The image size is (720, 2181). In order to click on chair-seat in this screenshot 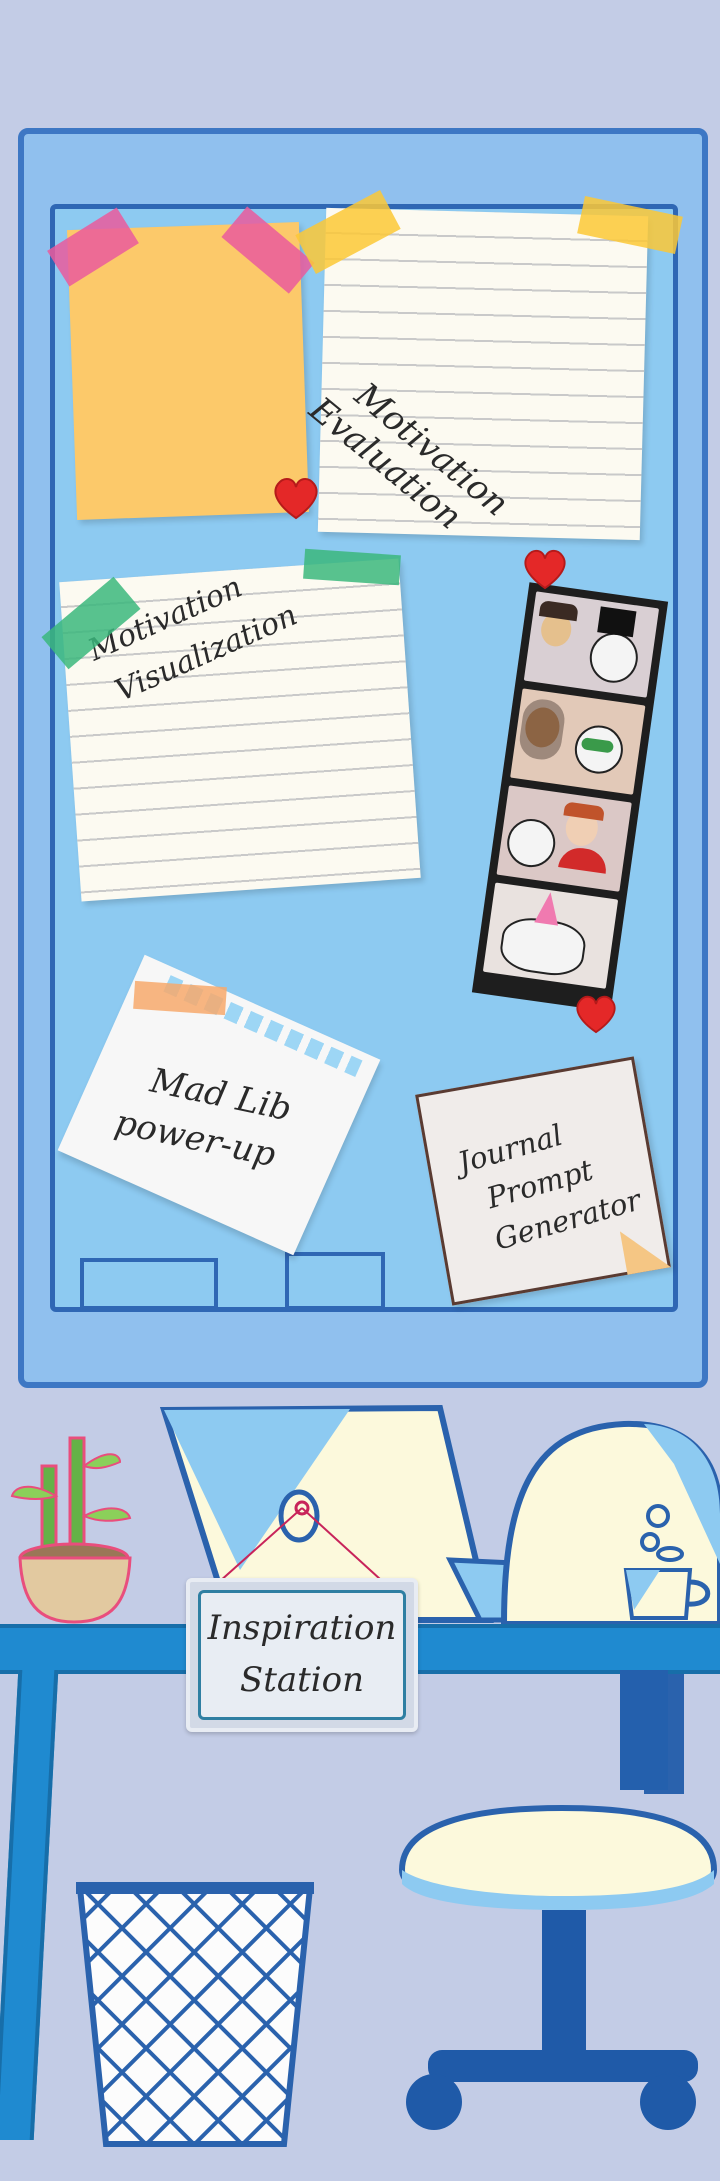, I will do `click(558, 1967)`.